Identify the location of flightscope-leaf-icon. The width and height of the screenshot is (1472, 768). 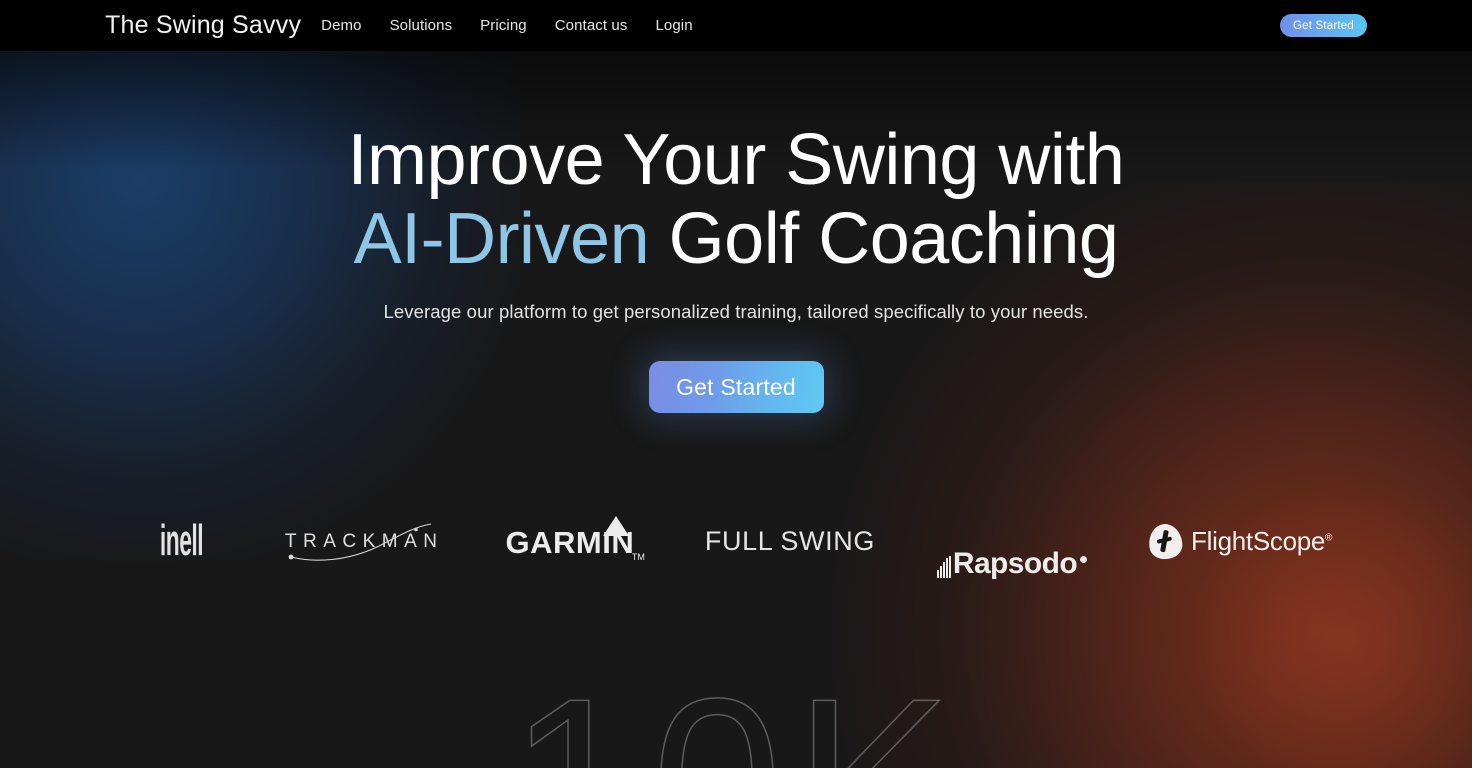
(1165, 541).